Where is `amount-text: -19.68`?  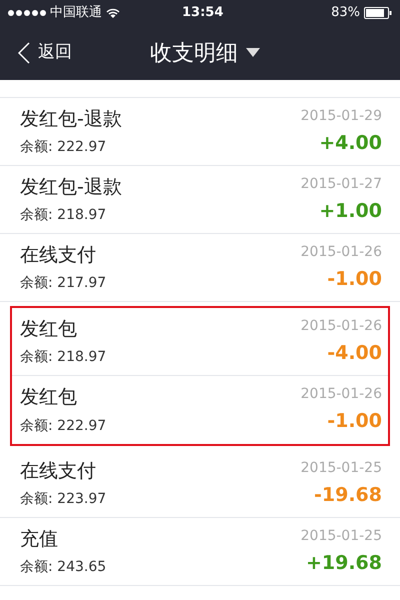 amount-text: -19.68 is located at coordinates (348, 495).